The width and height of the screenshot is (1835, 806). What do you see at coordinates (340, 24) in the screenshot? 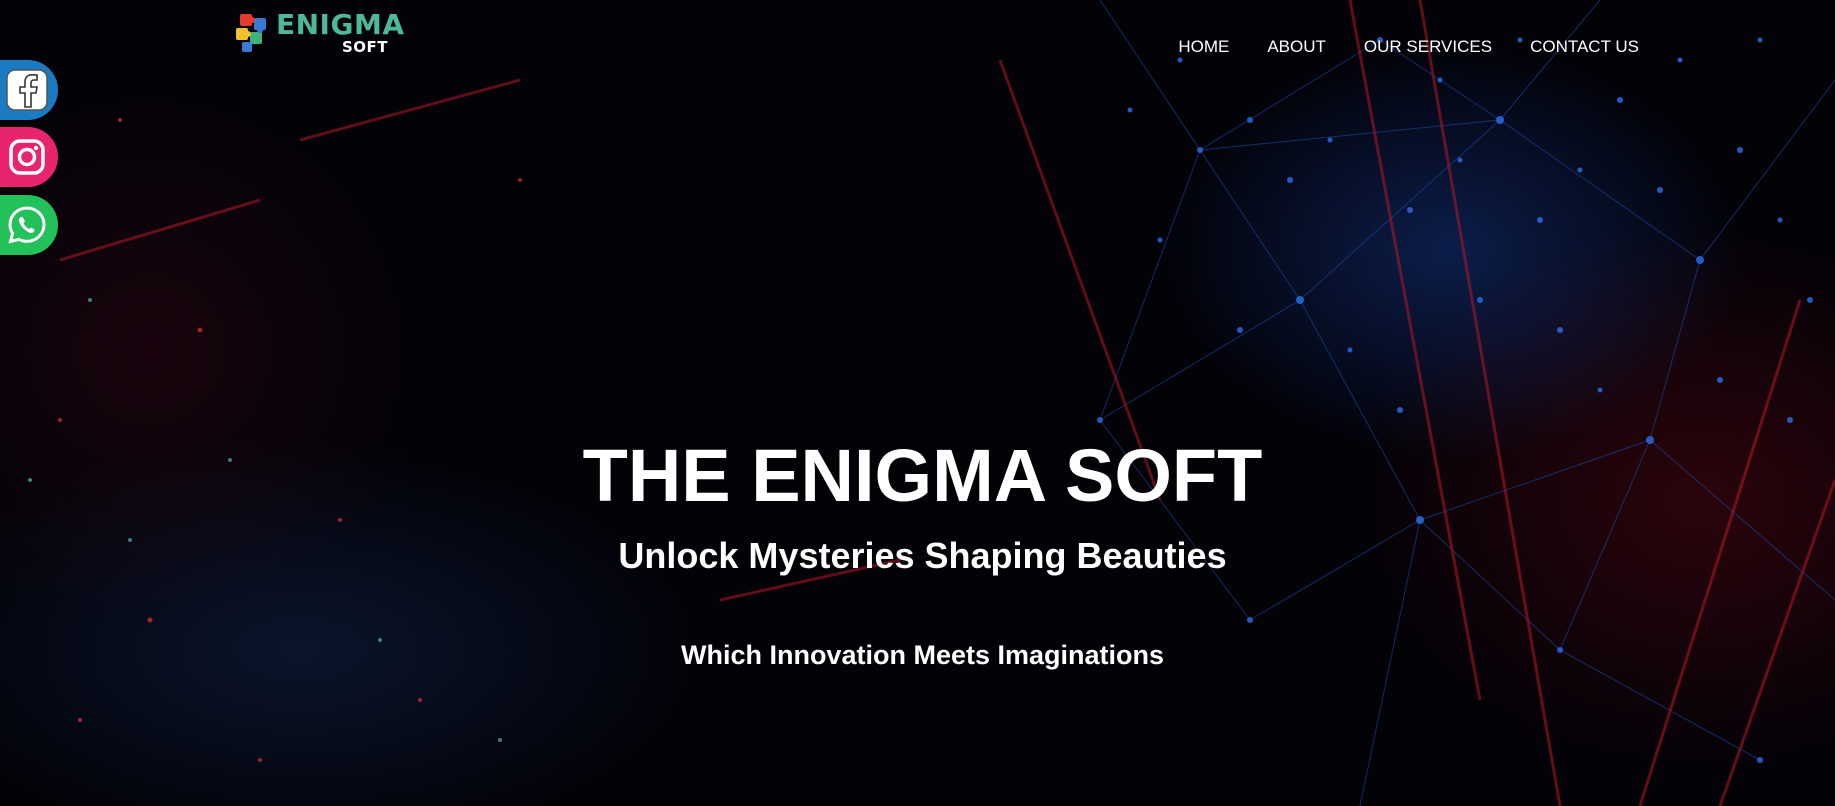
I see `brand-name: ENIGMA` at bounding box center [340, 24].